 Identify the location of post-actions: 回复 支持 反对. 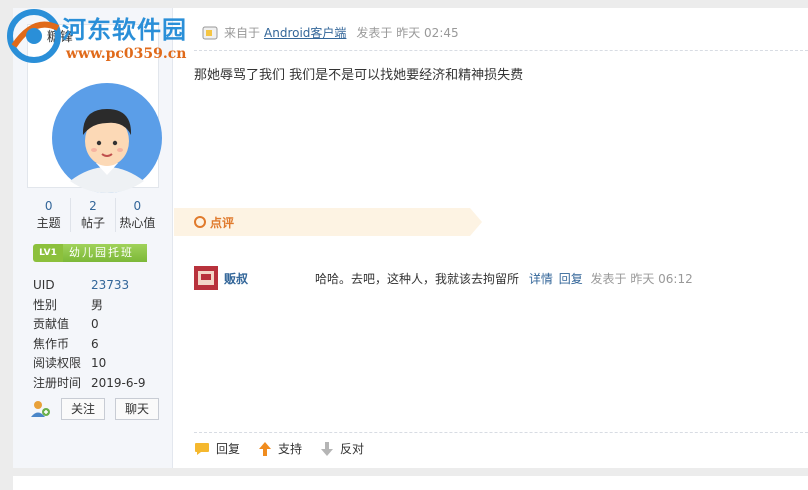
(288, 448).